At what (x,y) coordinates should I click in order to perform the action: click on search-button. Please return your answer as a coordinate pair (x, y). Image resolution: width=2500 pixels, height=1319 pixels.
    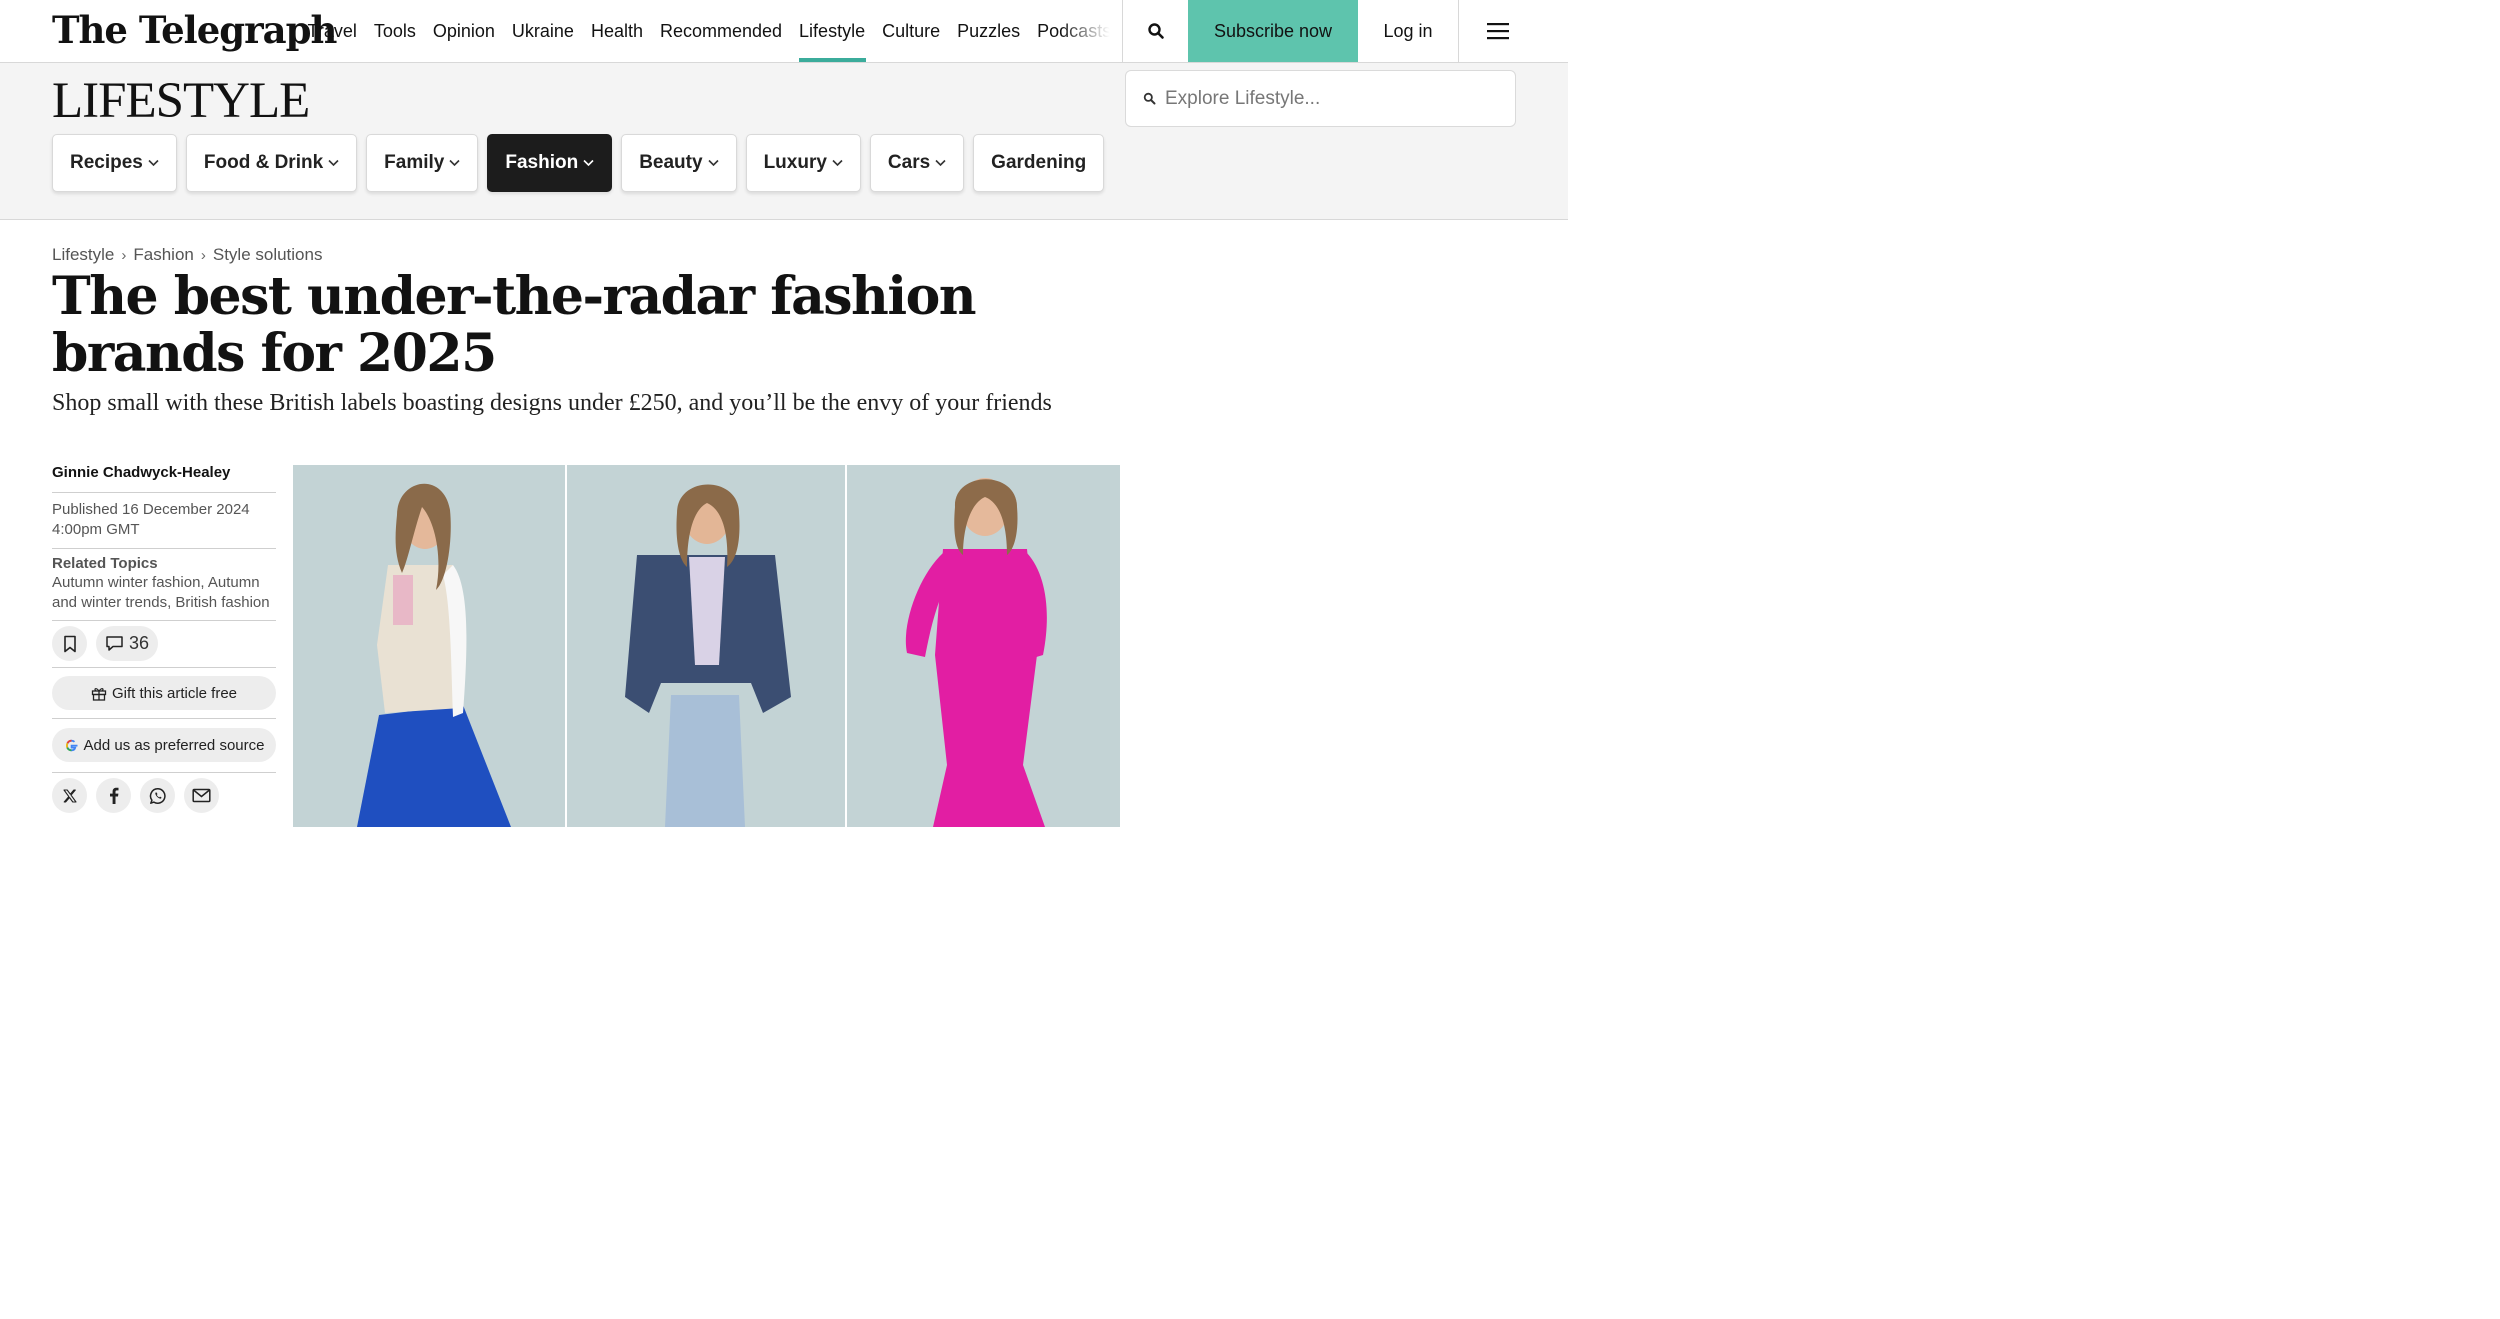
    Looking at the image, I should click on (1155, 31).